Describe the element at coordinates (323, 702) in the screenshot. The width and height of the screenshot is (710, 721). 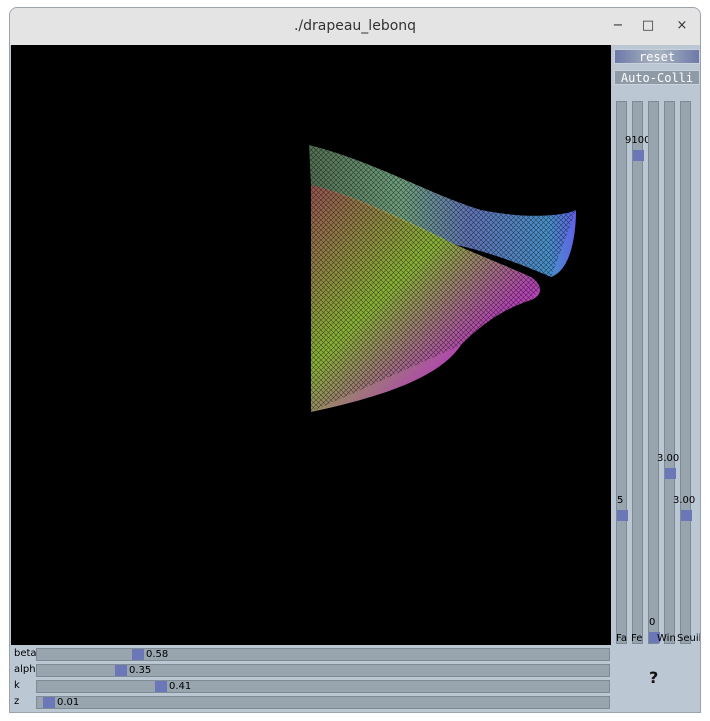
I see `slider-z-track: 0.01` at that location.